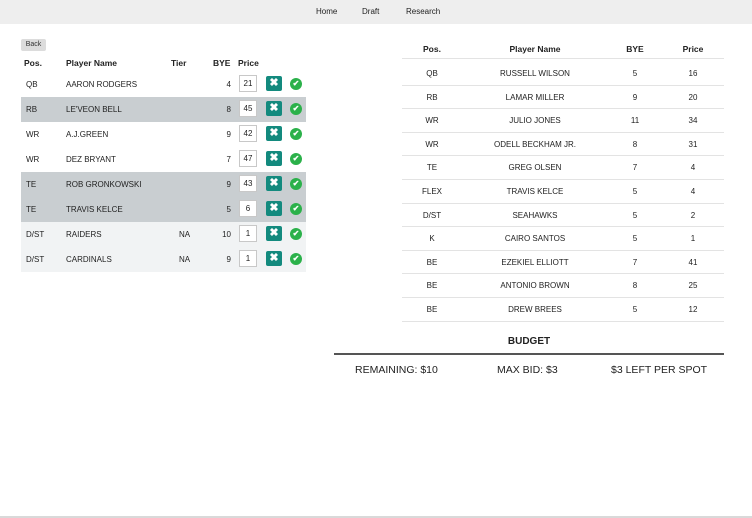  I want to click on roster-position: RB, so click(432, 97).